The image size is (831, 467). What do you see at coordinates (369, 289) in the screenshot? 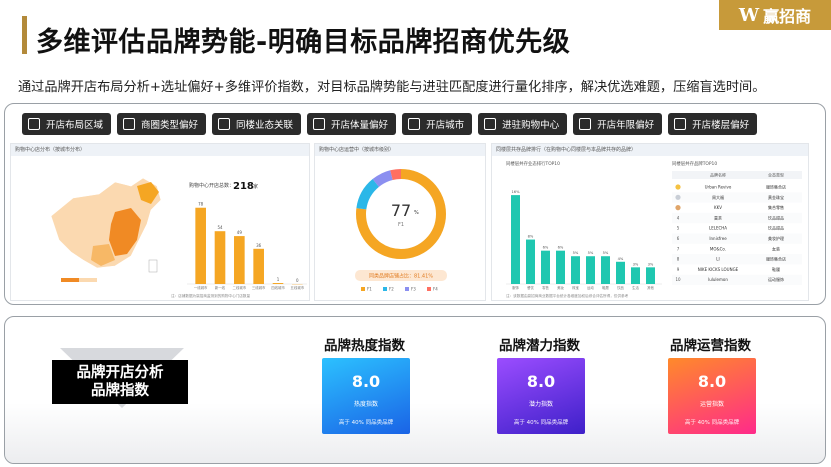
I see `legend-label-0: F1` at bounding box center [369, 289].